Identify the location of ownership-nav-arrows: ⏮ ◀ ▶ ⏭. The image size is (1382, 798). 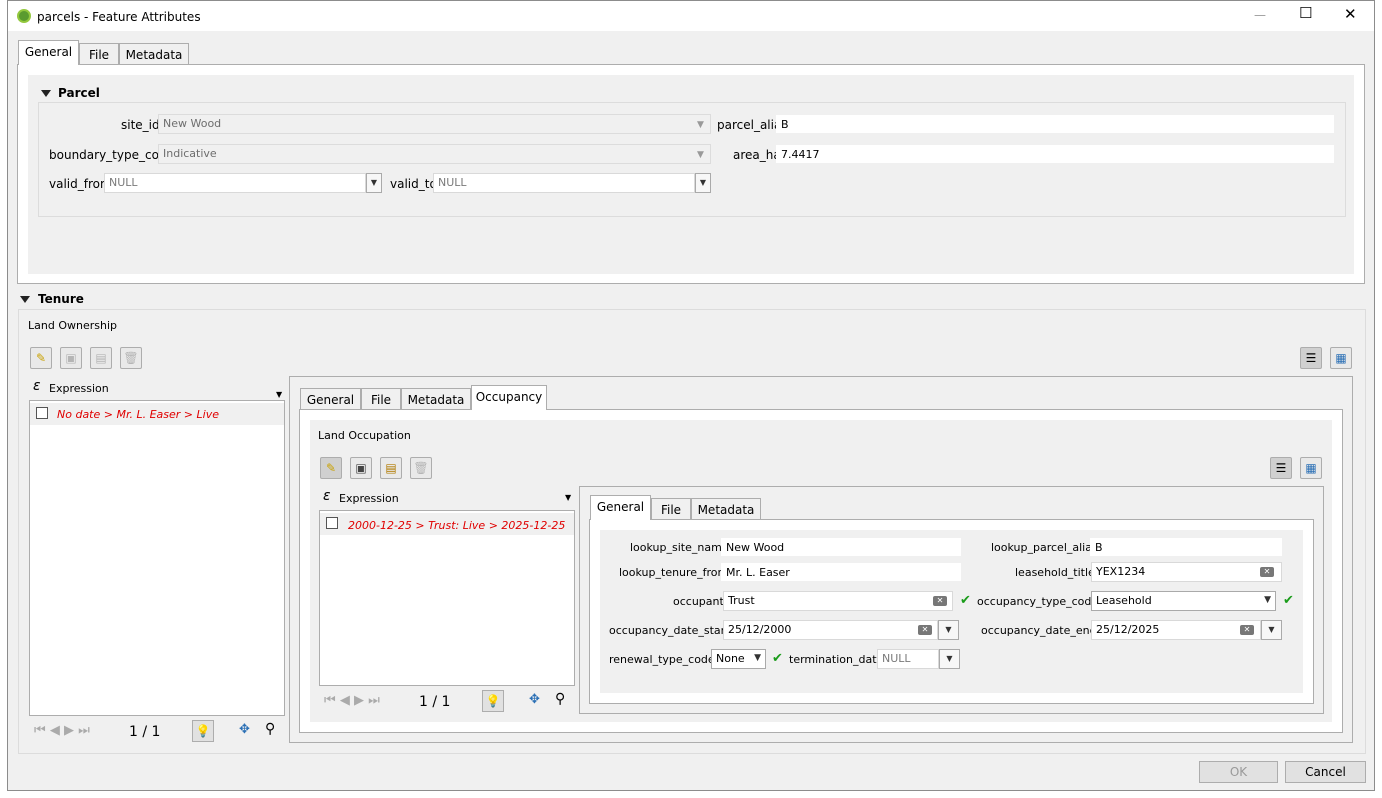
(62, 730).